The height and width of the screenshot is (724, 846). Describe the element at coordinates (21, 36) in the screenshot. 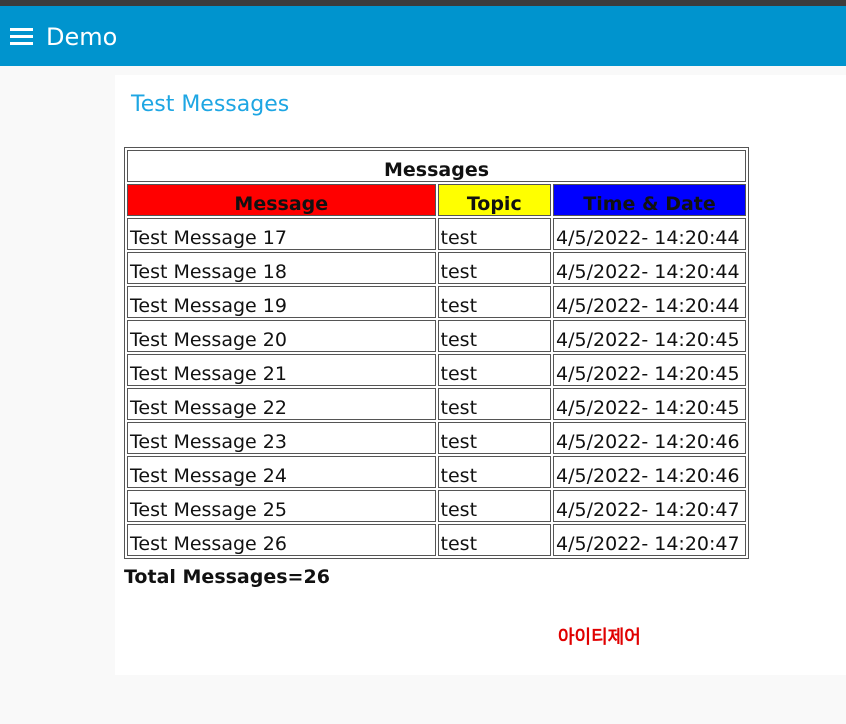

I see `menu-icon` at that location.